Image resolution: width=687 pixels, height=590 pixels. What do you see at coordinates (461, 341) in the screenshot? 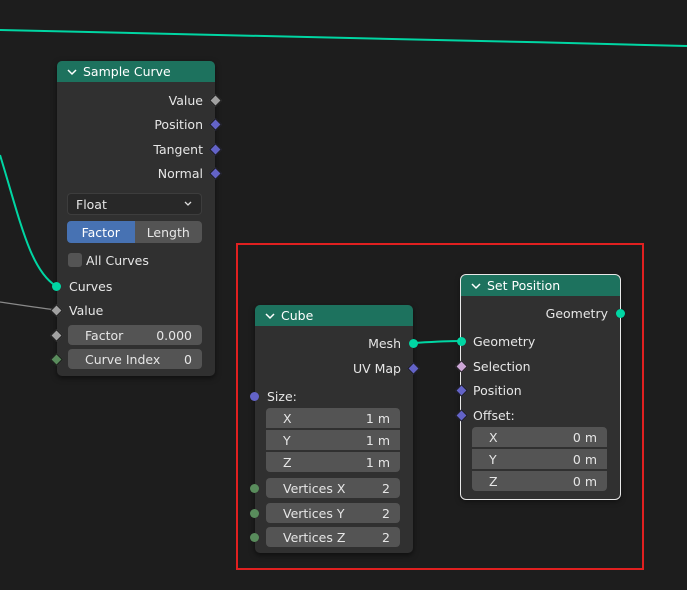
I see `socket-geometry-in` at bounding box center [461, 341].